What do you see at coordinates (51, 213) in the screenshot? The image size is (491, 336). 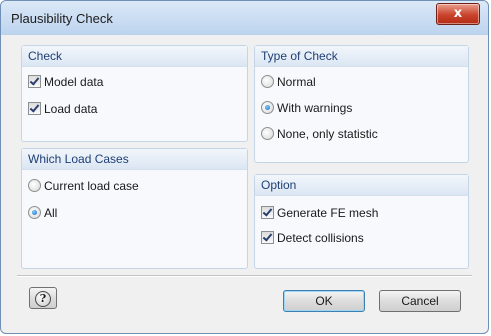 I see `all-label: All` at bounding box center [51, 213].